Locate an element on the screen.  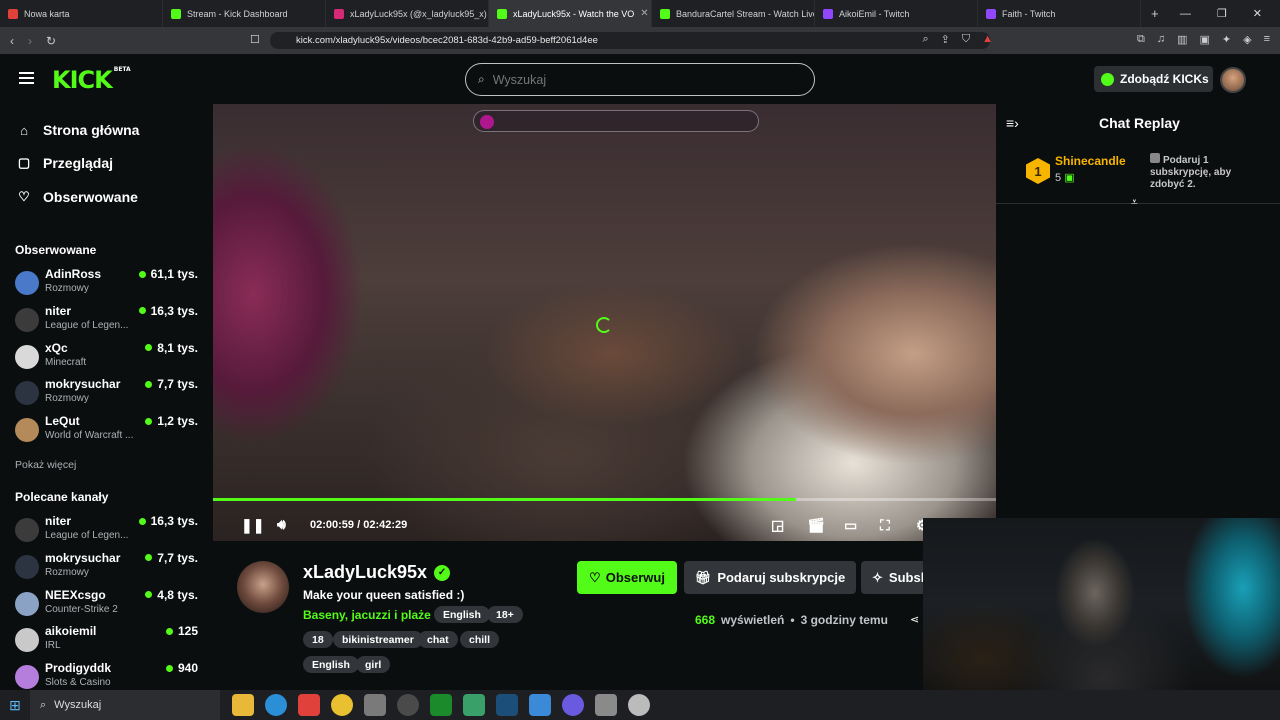
extensions-icon: ⧉ is located at coordinates (1141, 39).